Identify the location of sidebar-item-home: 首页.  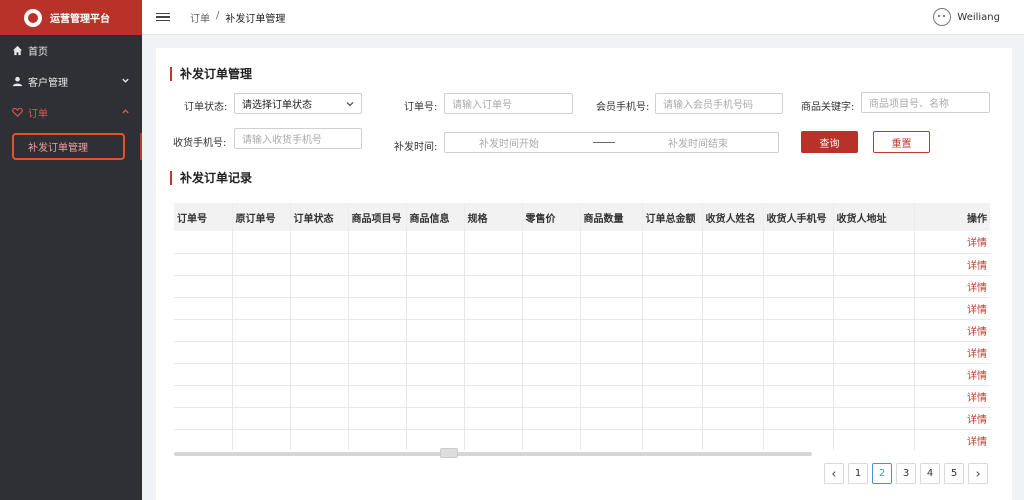
(71, 50).